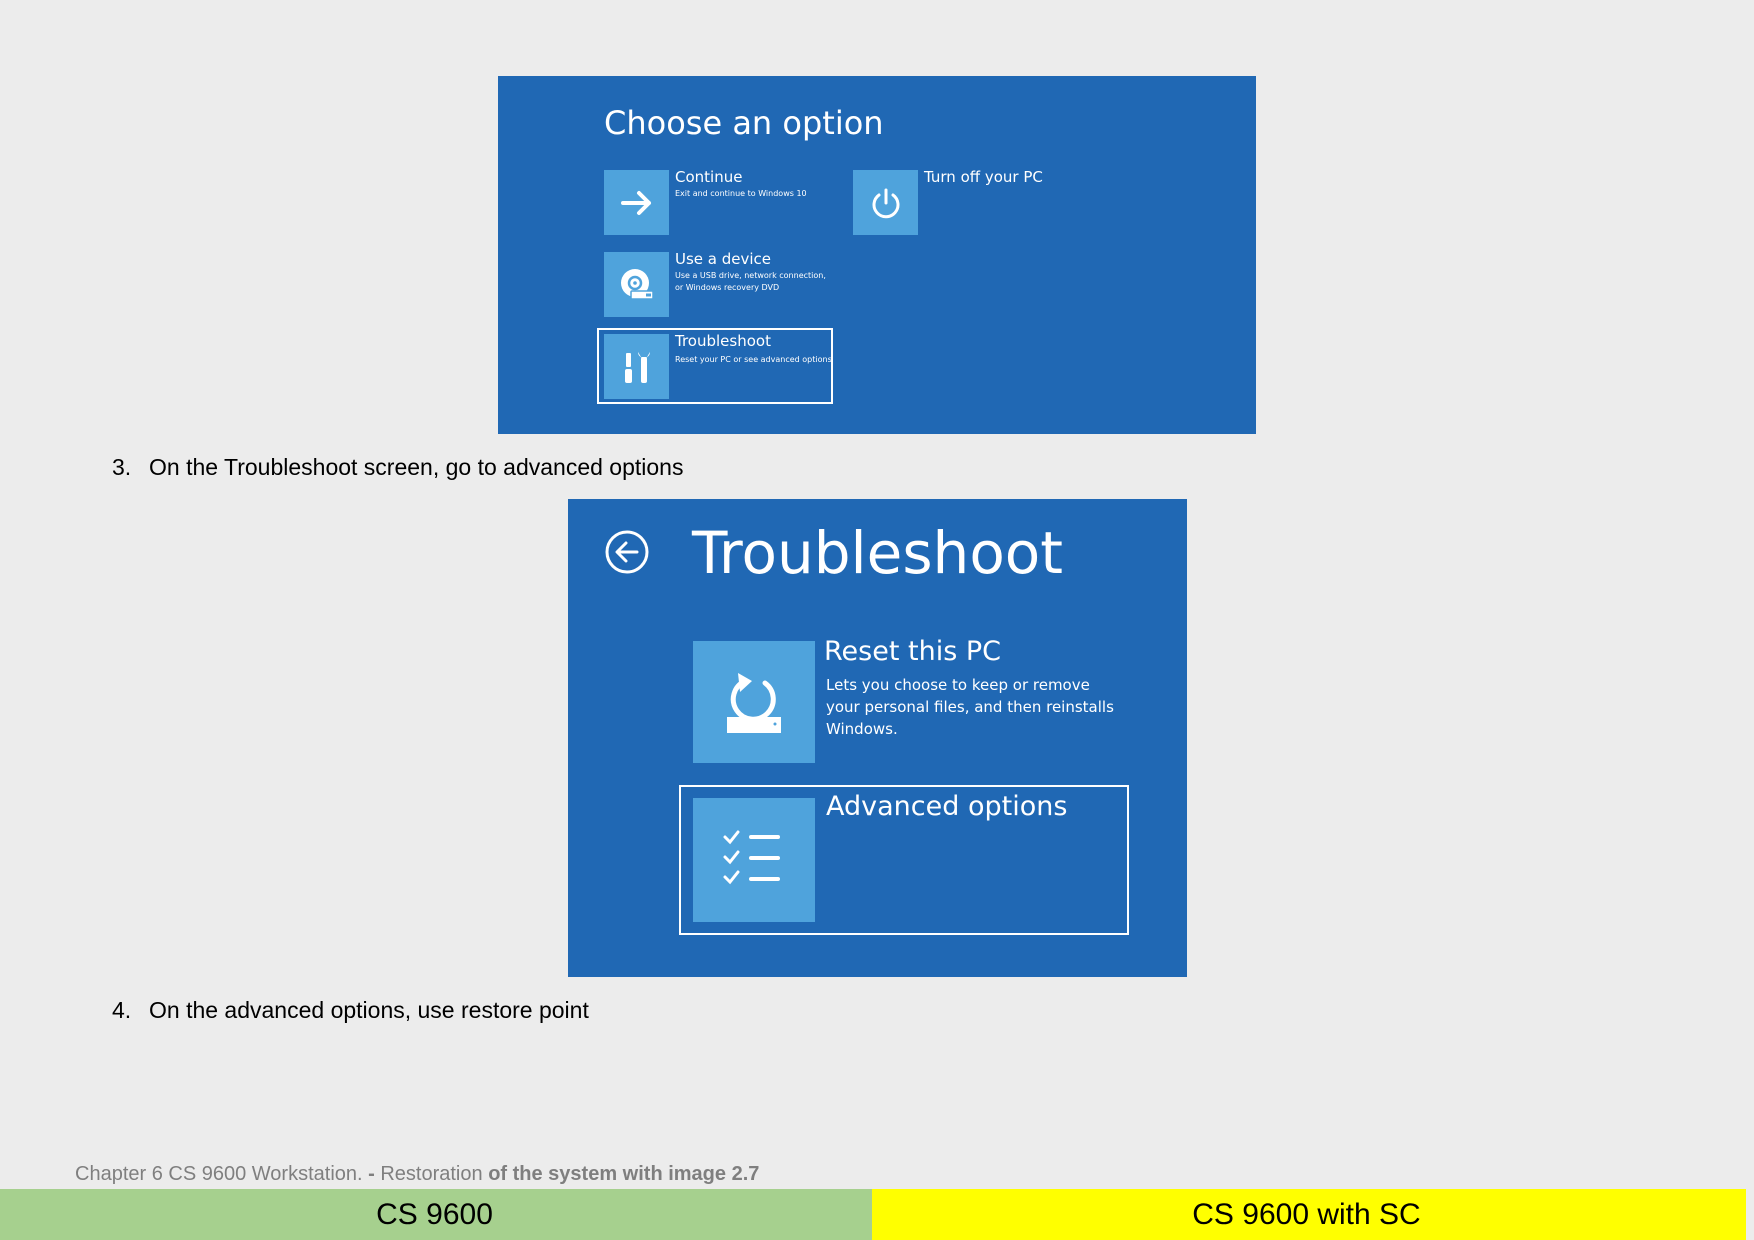 The image size is (1754, 1240). I want to click on disc-drive-icon, so click(637, 284).